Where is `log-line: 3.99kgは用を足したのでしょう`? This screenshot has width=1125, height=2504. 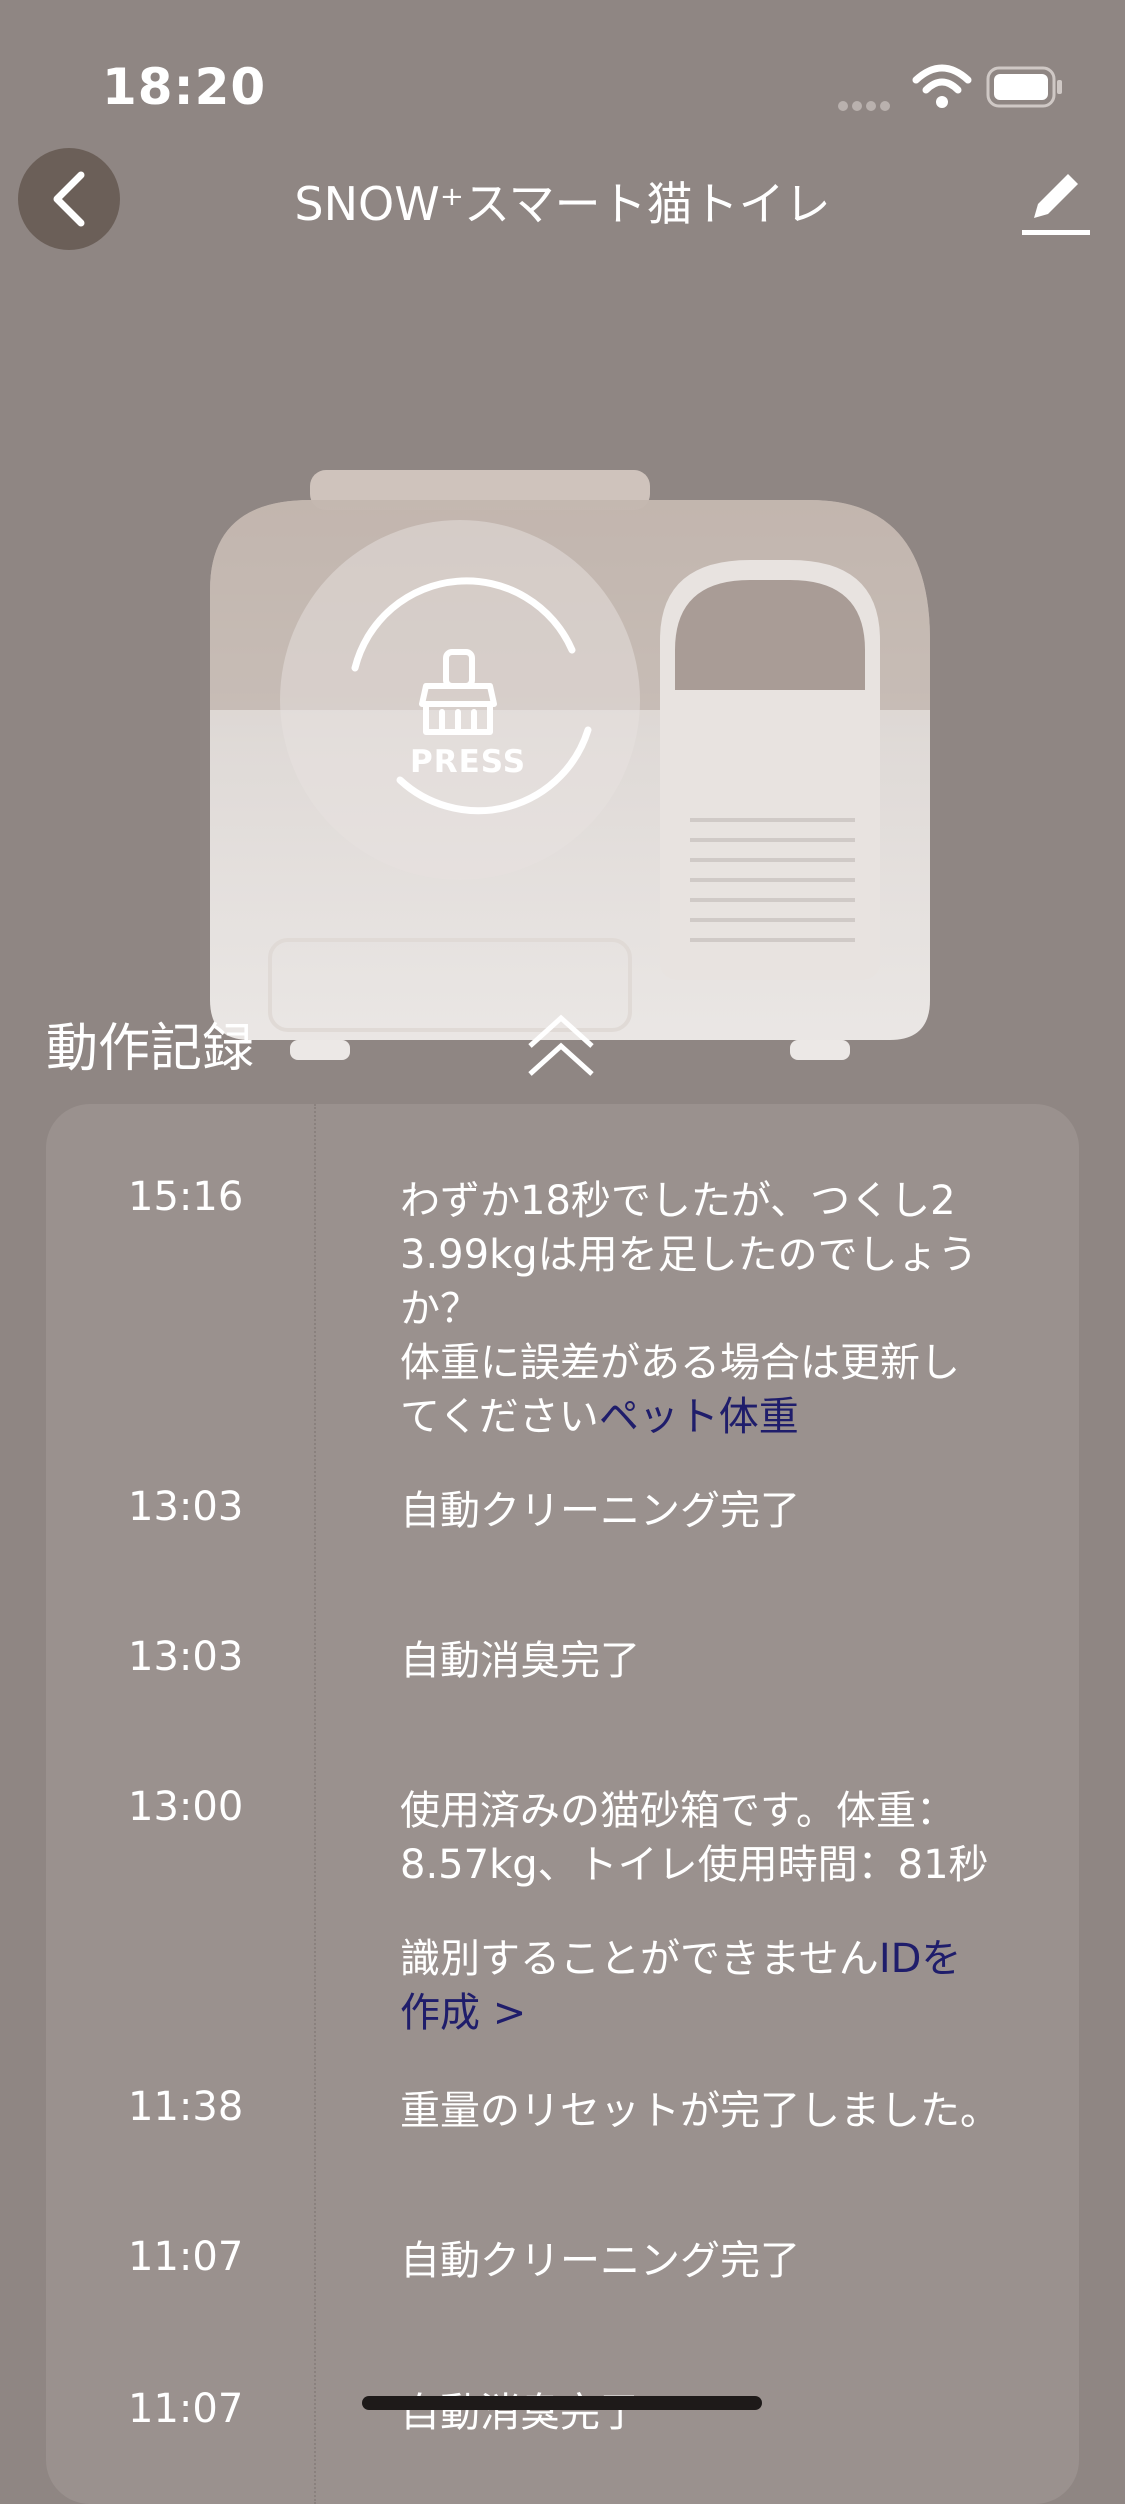 log-line: 3.99kgは用を足したのでしょう is located at coordinates (689, 1255).